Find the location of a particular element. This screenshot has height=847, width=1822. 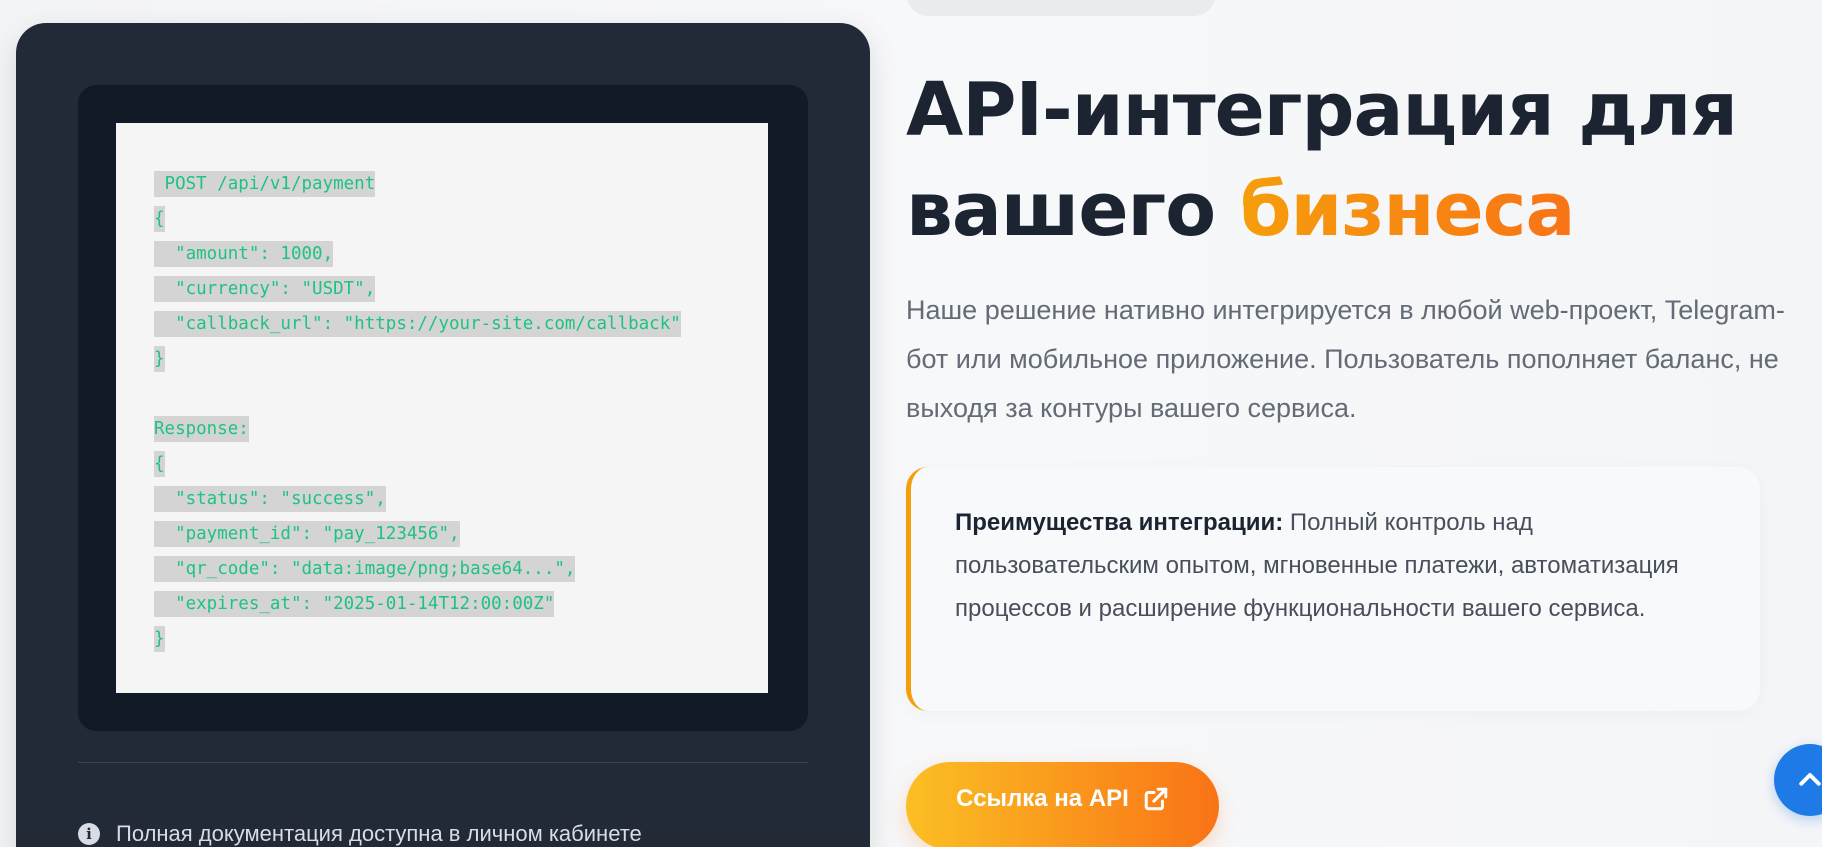

benefit-label: Преимущества интеграции: is located at coordinates (1119, 522).